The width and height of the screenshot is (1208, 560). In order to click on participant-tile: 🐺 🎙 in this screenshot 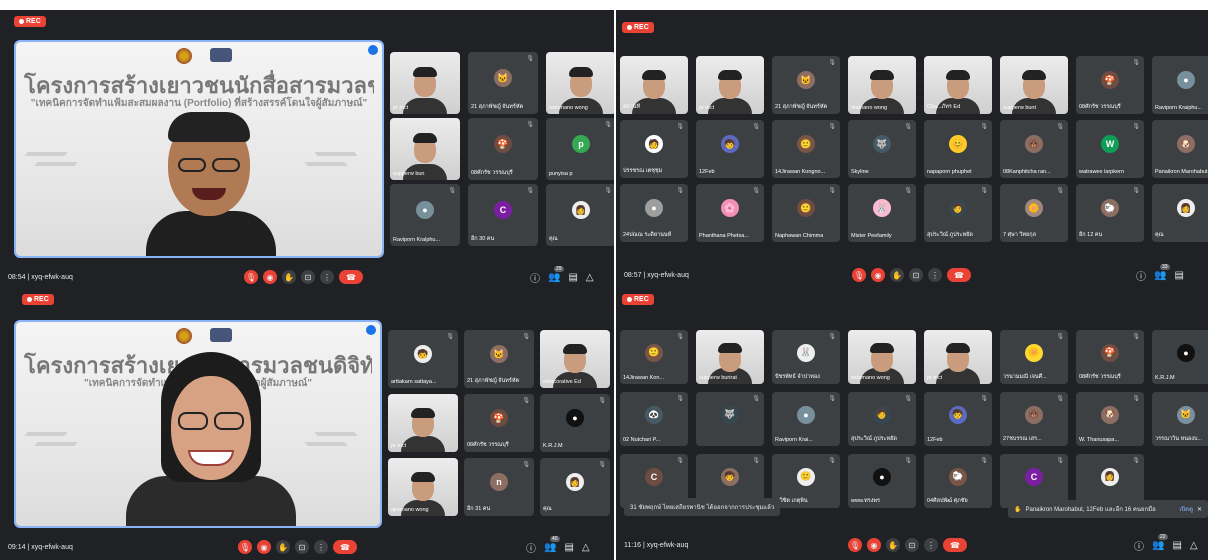, I will do `click(730, 419)`.